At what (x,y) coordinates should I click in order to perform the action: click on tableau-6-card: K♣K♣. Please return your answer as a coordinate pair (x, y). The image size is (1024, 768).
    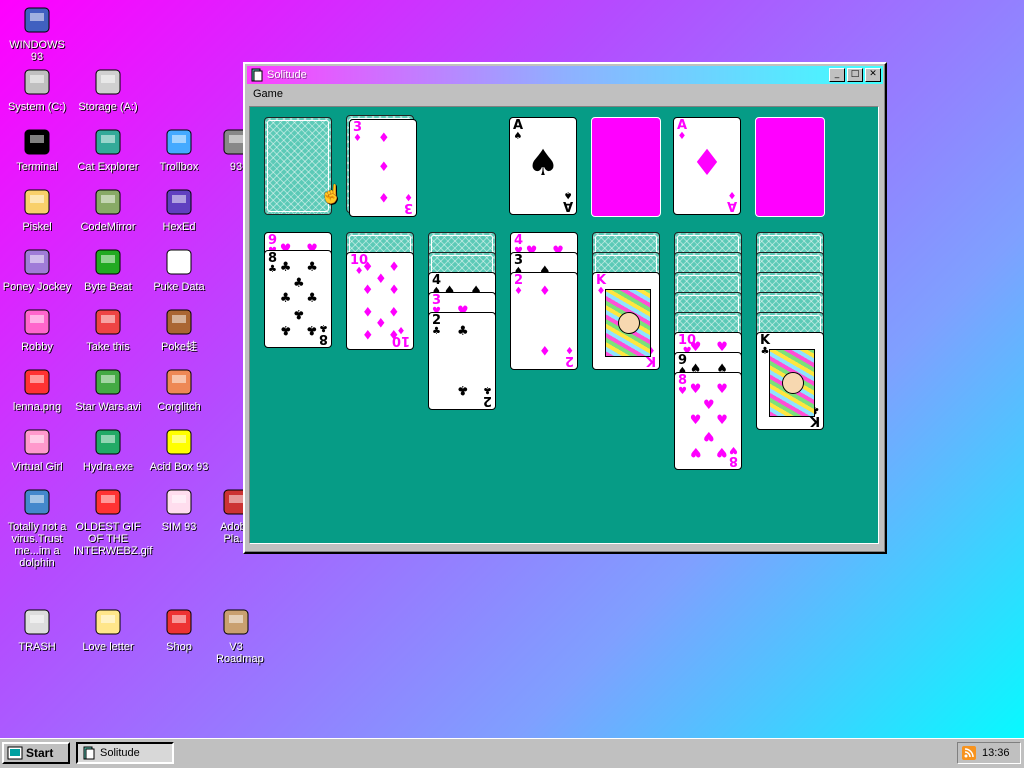
    Looking at the image, I should click on (790, 381).